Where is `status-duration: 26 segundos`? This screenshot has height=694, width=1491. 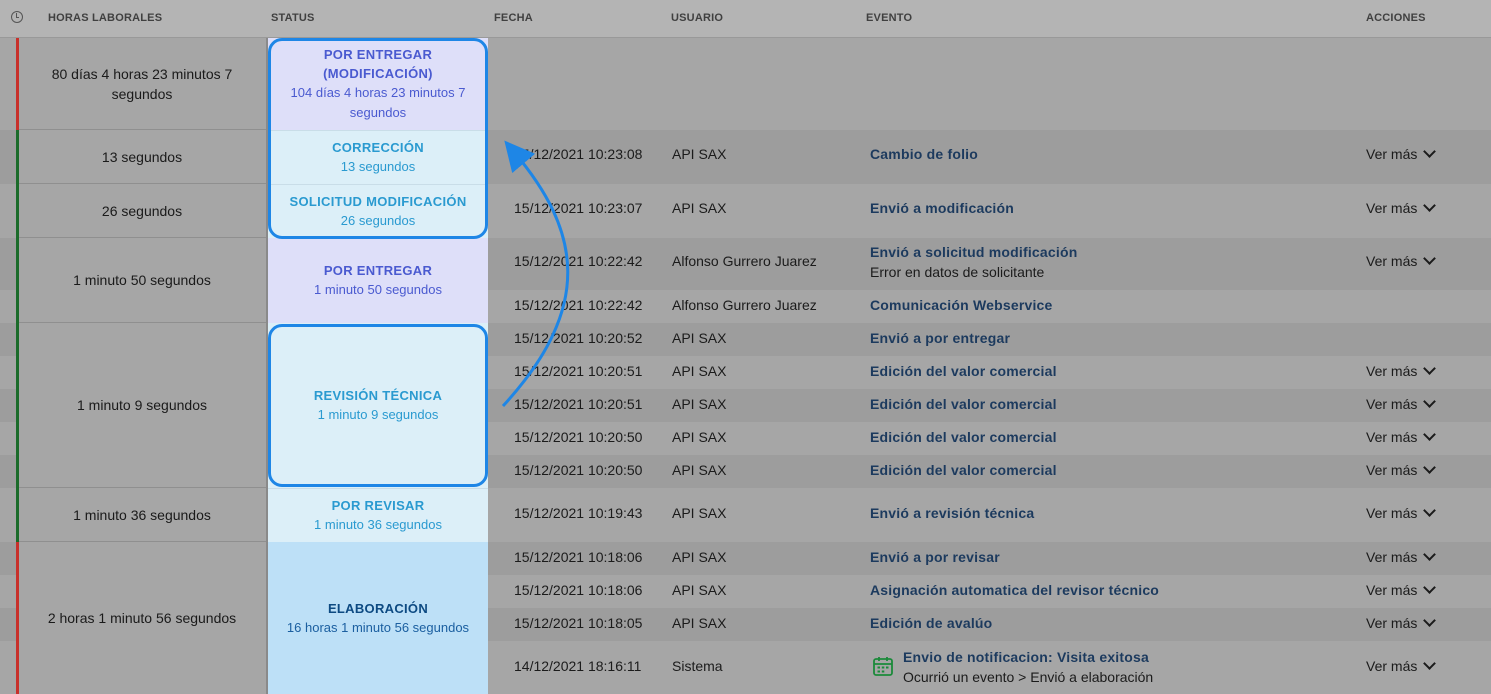
status-duration: 26 segundos is located at coordinates (378, 220).